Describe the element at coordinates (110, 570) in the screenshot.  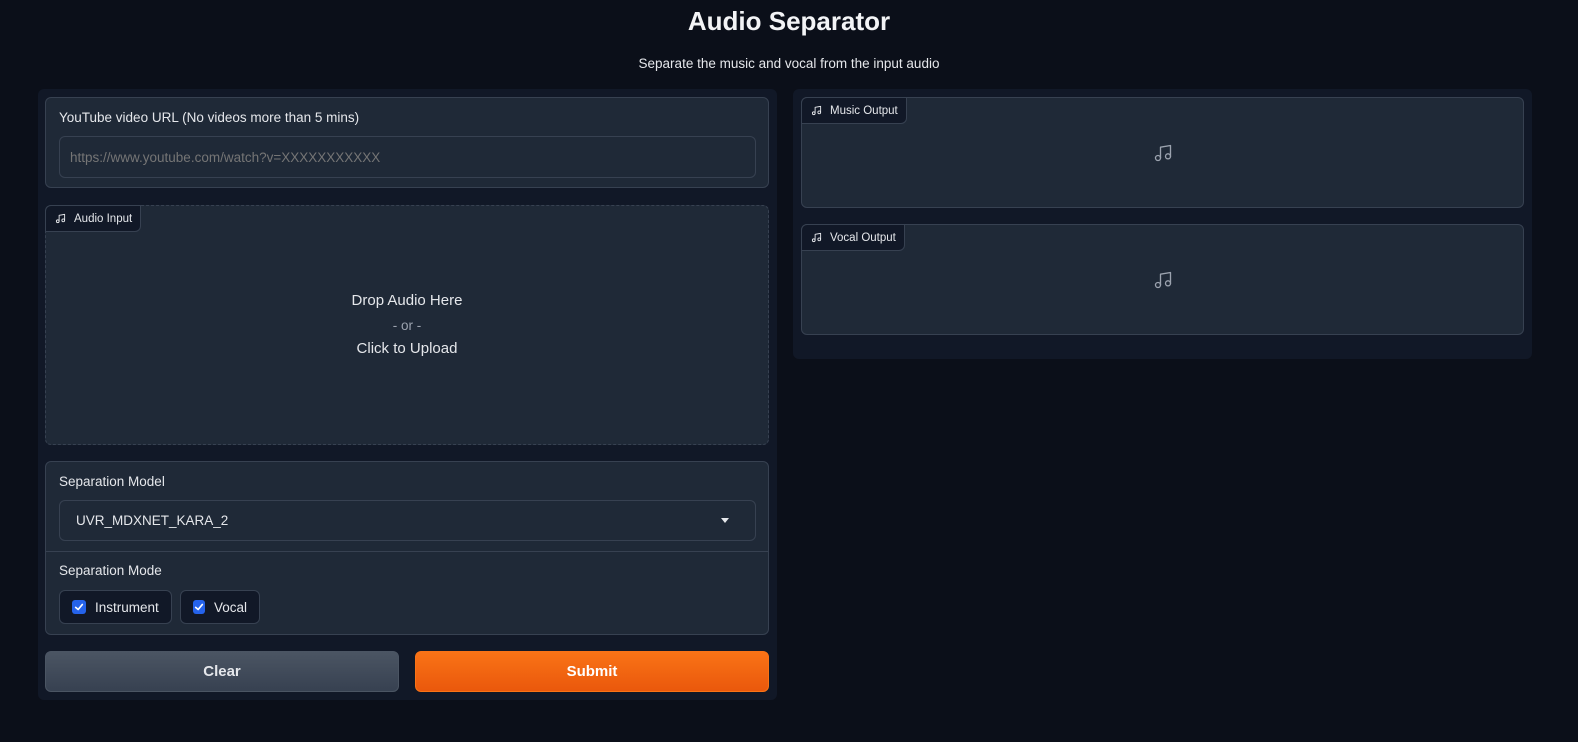
I see `separation-mode-label: Separation Mode` at that location.